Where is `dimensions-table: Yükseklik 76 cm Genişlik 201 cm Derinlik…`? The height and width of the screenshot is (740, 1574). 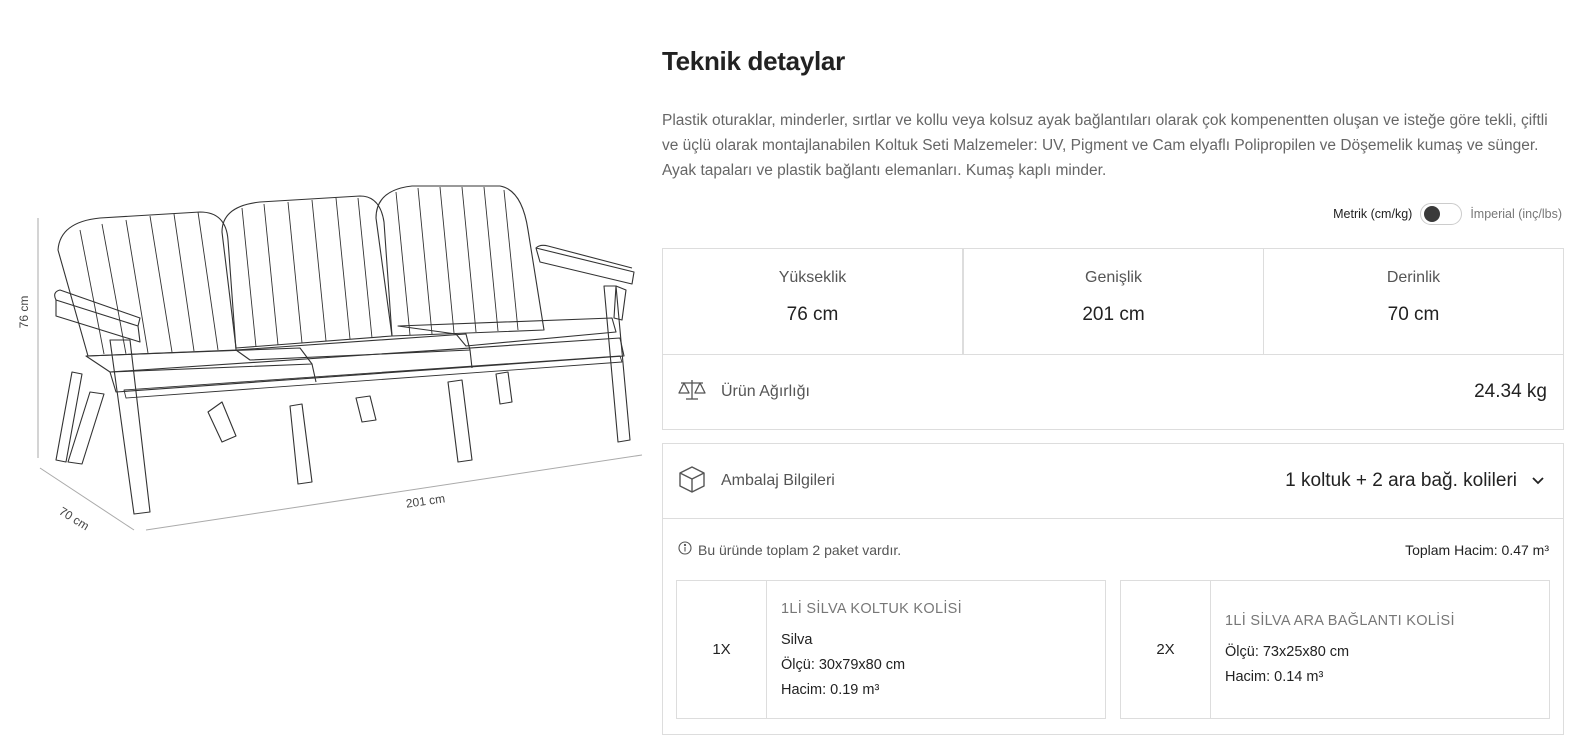 dimensions-table: Yükseklik 76 cm Genişlik 201 cm Derinlik… is located at coordinates (1113, 301).